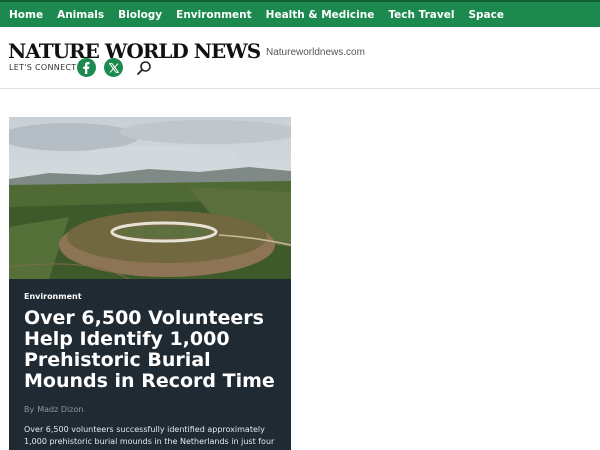 This screenshot has height=450, width=600. What do you see at coordinates (320, 15) in the screenshot?
I see `nav-item-health-medicine: Health & Medicine` at bounding box center [320, 15].